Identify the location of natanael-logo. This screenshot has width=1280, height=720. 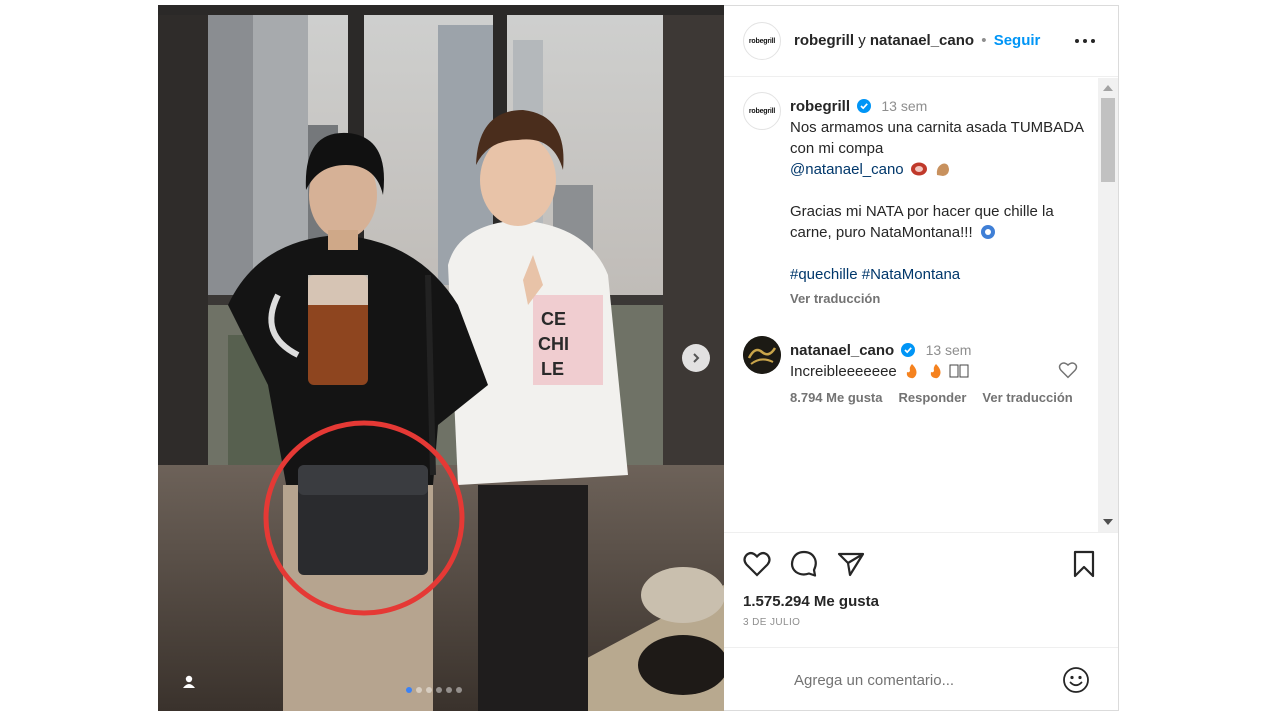
(762, 355).